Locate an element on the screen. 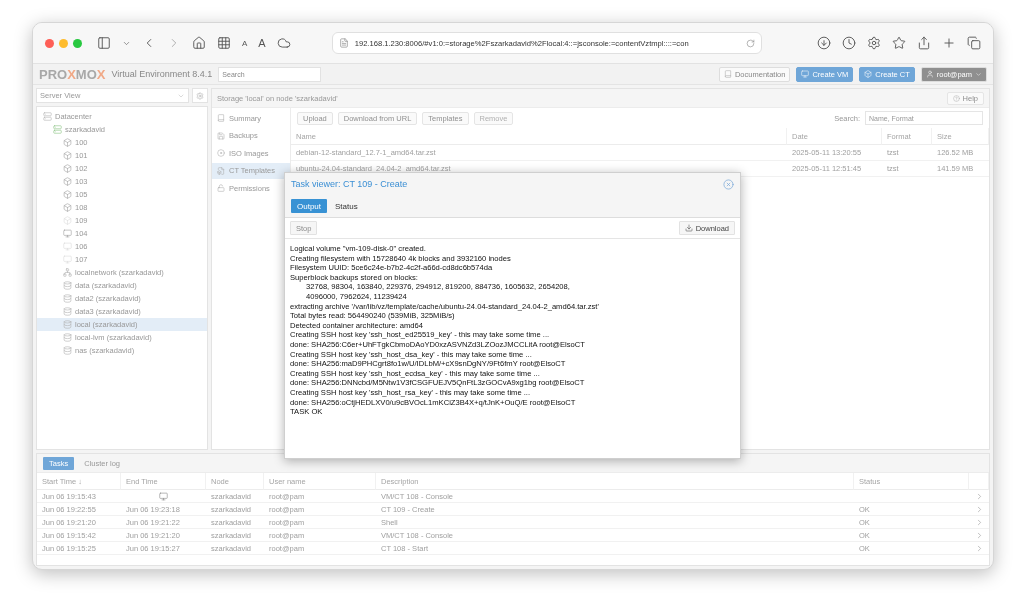 This screenshot has height=610, width=1024. version-label: Virtual Environment 8.4.1 is located at coordinates (162, 74).